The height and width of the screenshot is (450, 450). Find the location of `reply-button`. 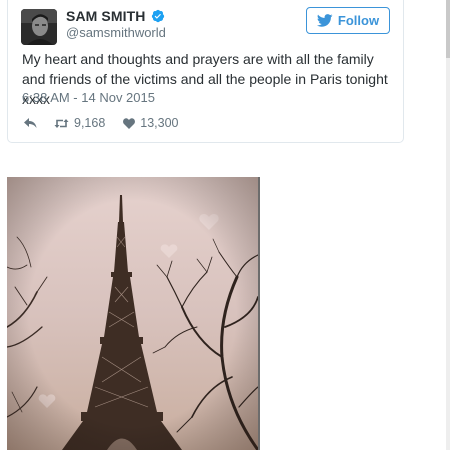

reply-button is located at coordinates (30, 123).